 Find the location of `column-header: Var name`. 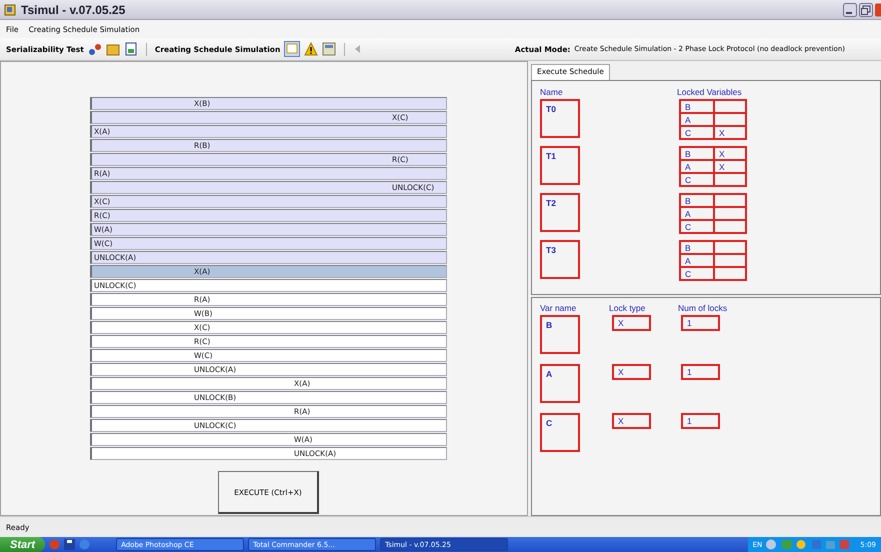

column-header: Var name is located at coordinates (559, 308).